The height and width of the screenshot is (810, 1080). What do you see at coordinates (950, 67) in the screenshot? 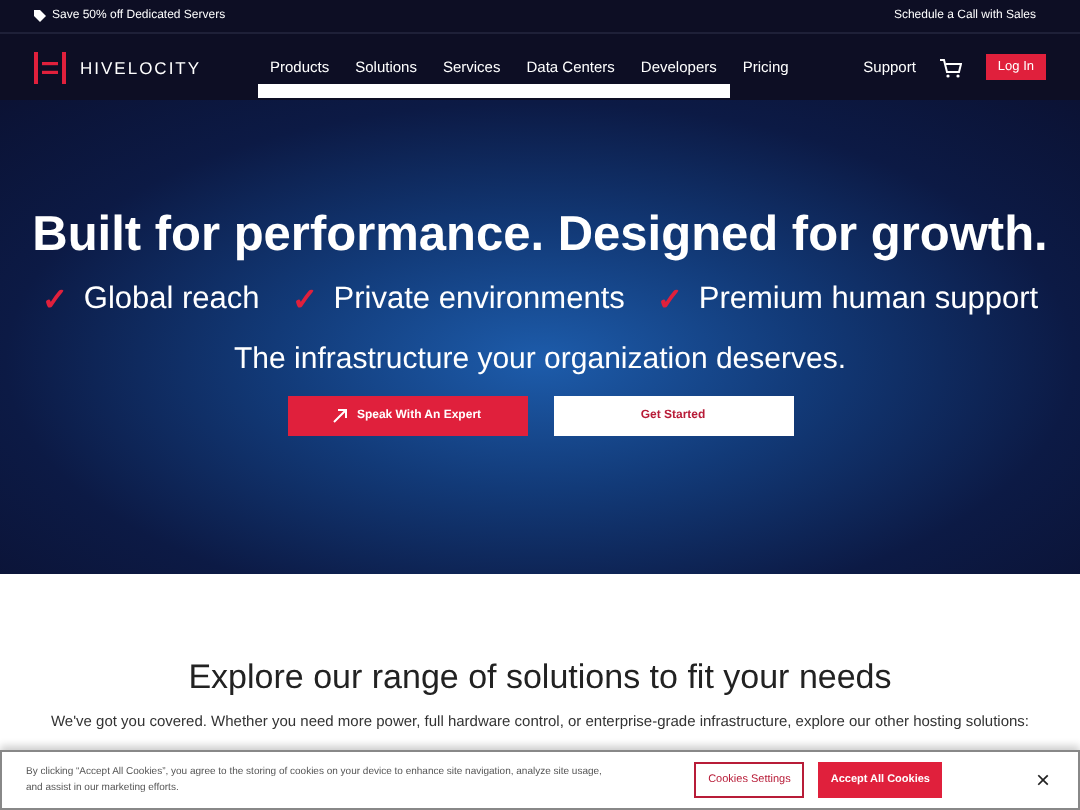
I see `cart-icon` at bounding box center [950, 67].